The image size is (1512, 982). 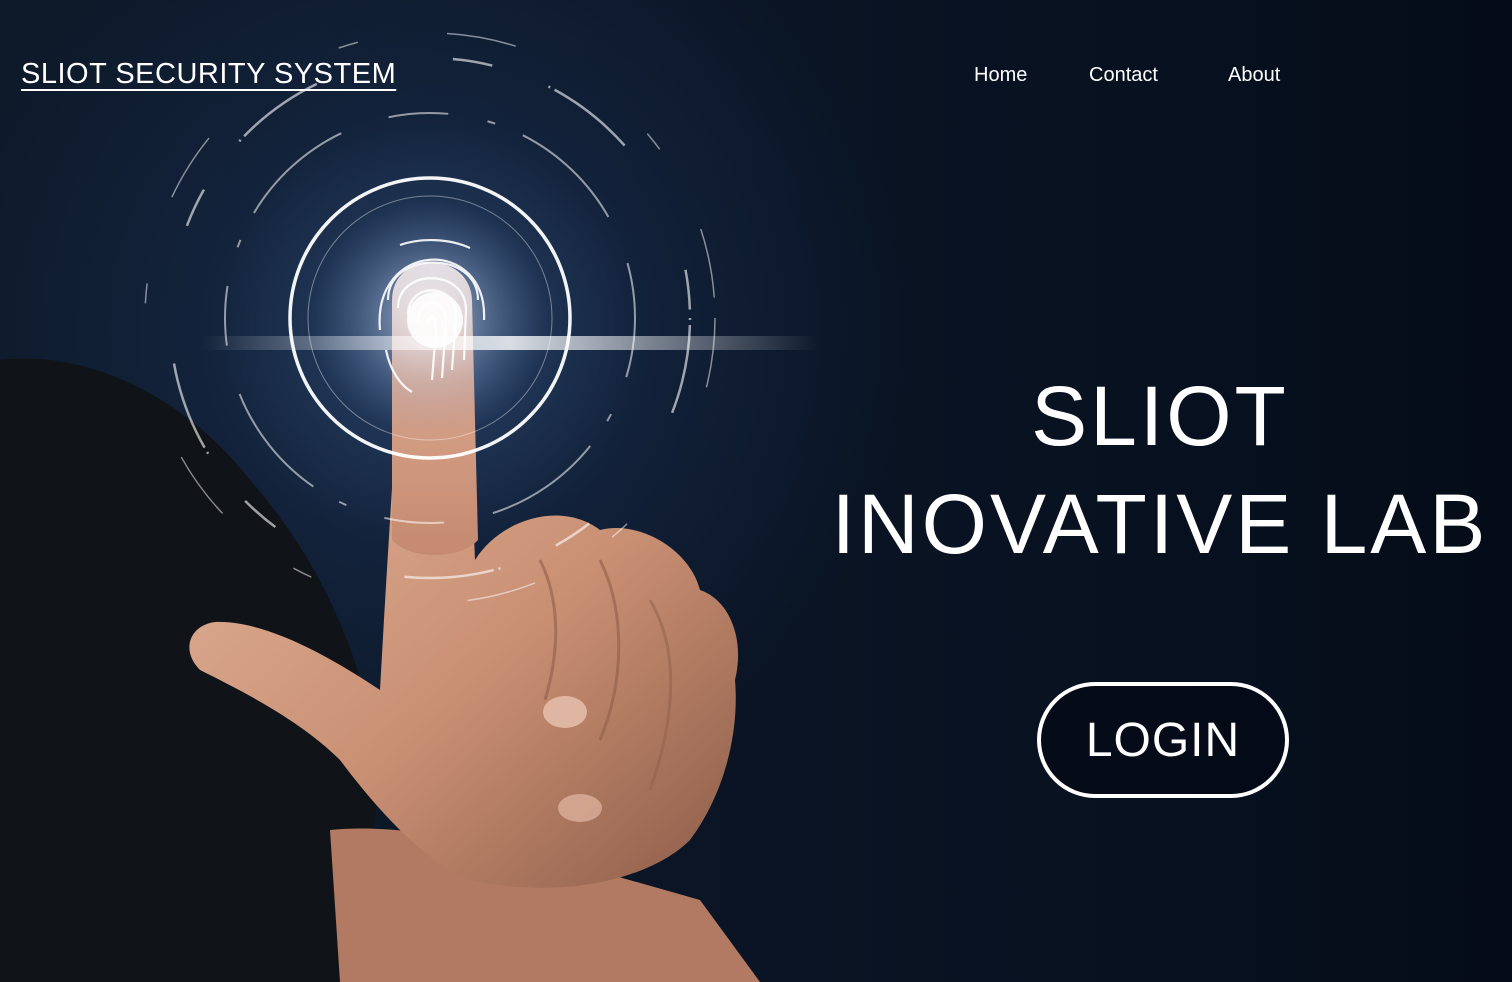 I want to click on nav-home-link: Home, so click(x=1000, y=75).